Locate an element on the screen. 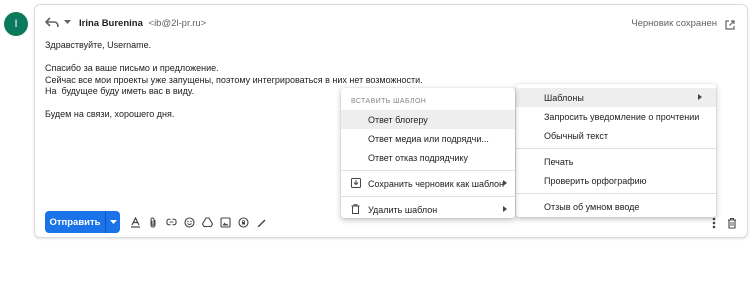 The image size is (751, 285). menu-item-templates: Шаблоны is located at coordinates (616, 97).